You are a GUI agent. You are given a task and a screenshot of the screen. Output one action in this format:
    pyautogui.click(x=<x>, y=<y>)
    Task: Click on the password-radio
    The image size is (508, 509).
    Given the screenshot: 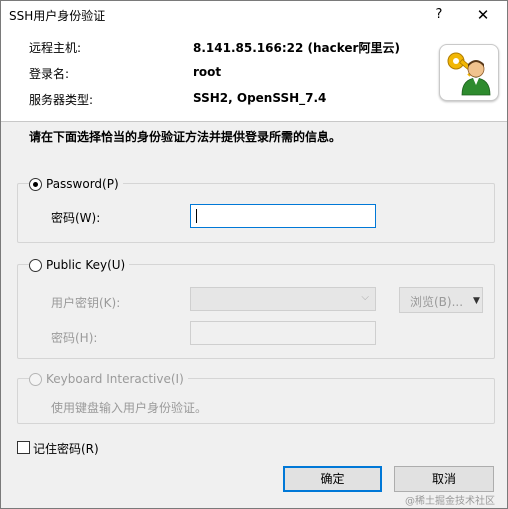 What is the action you would take?
    pyautogui.click(x=35, y=184)
    